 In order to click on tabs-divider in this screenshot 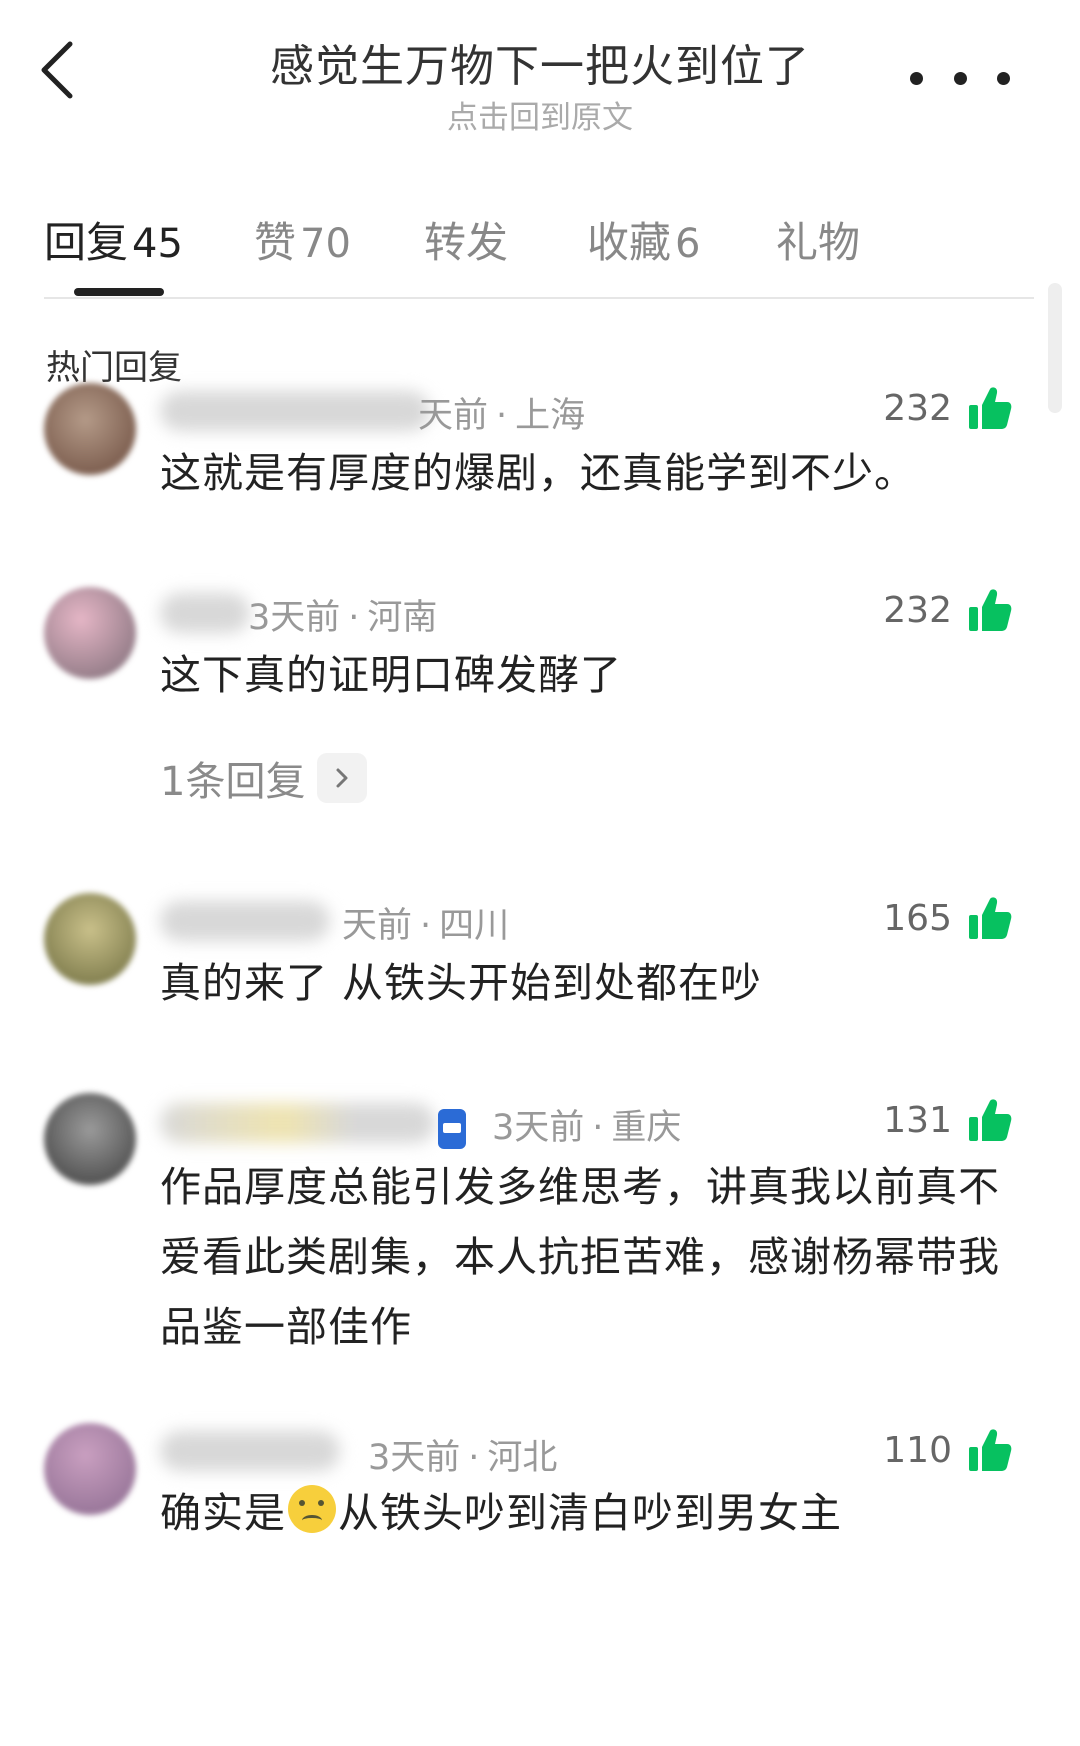, I will do `click(539, 298)`.